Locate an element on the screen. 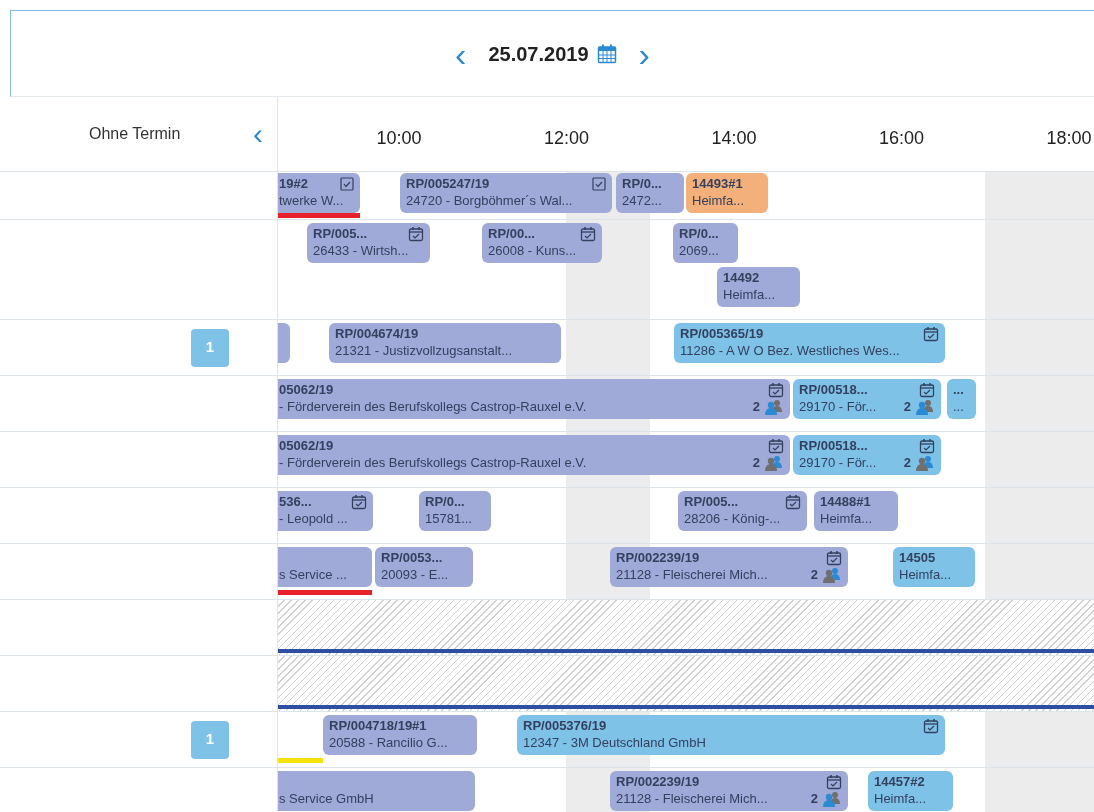 This screenshot has width=1094, height=812. event-number: RP/005365/19 is located at coordinates (722, 333).